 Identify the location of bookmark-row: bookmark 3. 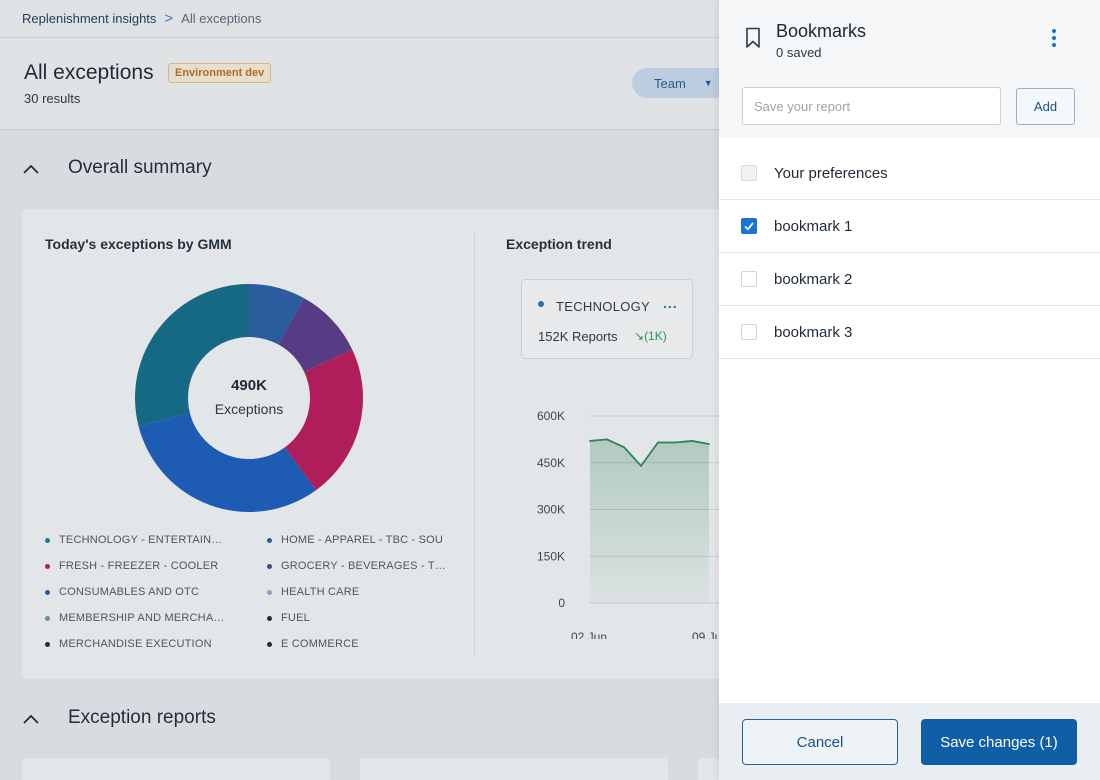
(909, 332).